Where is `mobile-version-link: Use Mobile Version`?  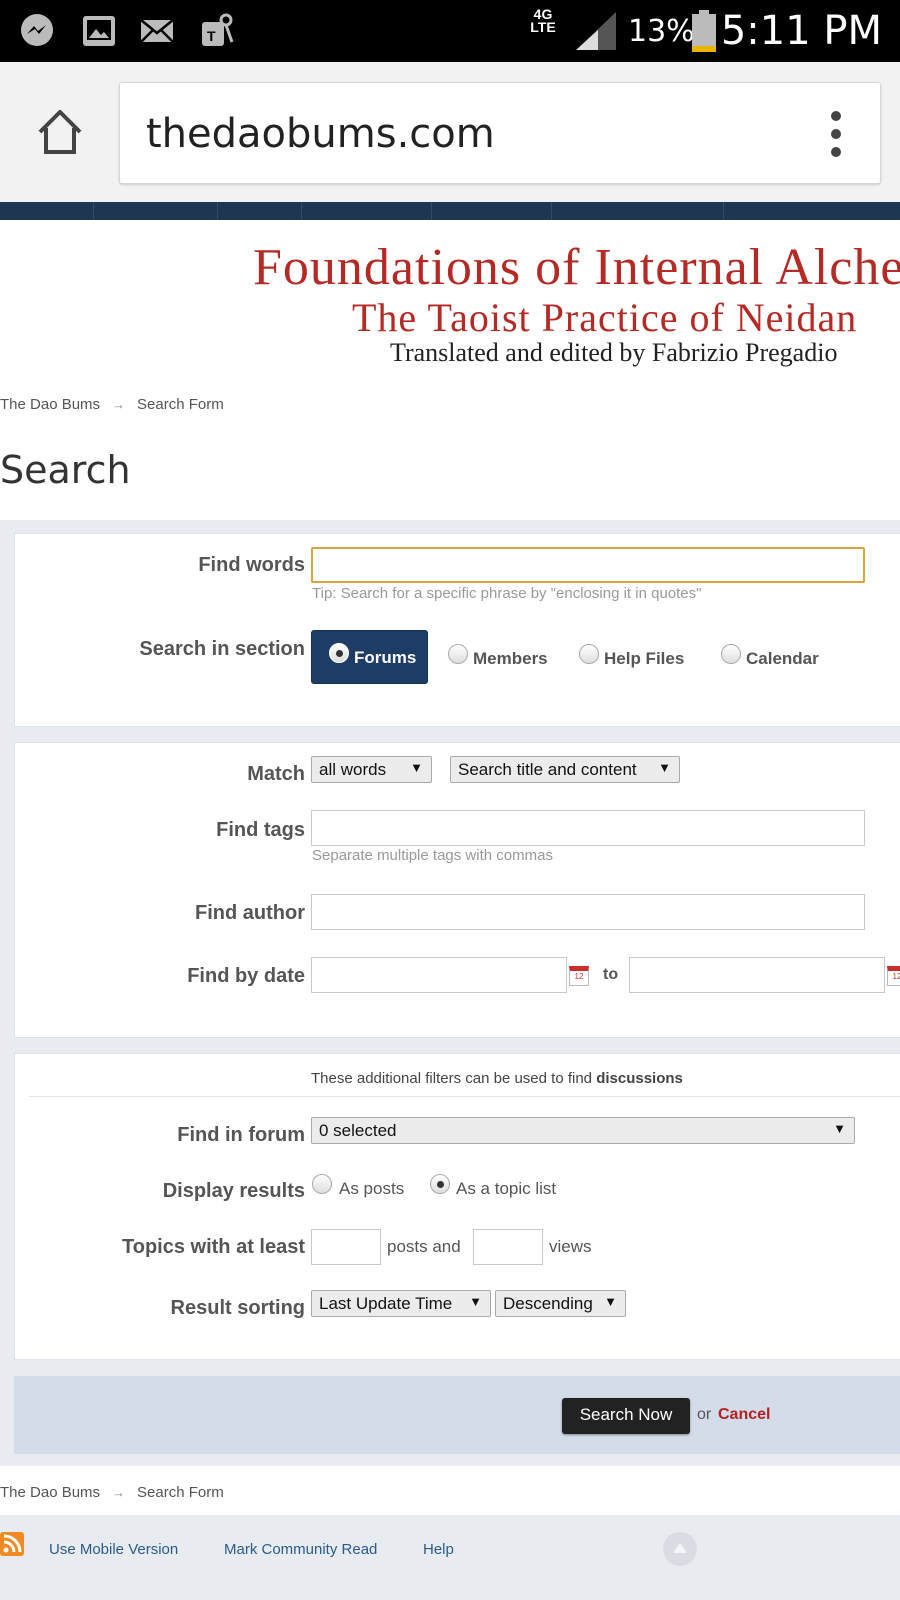 mobile-version-link: Use Mobile Version is located at coordinates (113, 1549).